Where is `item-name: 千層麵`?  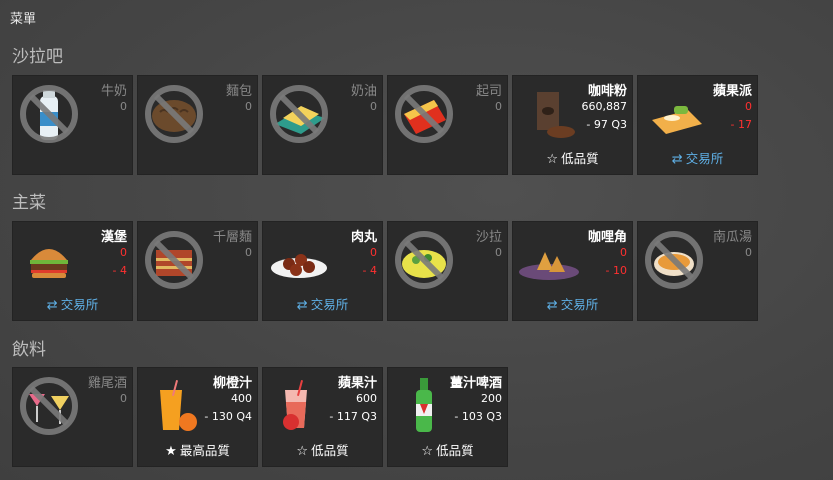
item-name: 千層麵 is located at coordinates (232, 237).